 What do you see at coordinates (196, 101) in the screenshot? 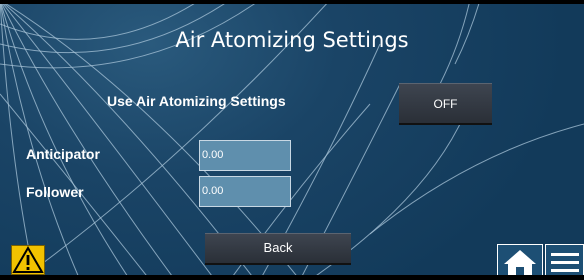
I see `use-air-atomizing-label: Use Air Atomizing Settings` at bounding box center [196, 101].